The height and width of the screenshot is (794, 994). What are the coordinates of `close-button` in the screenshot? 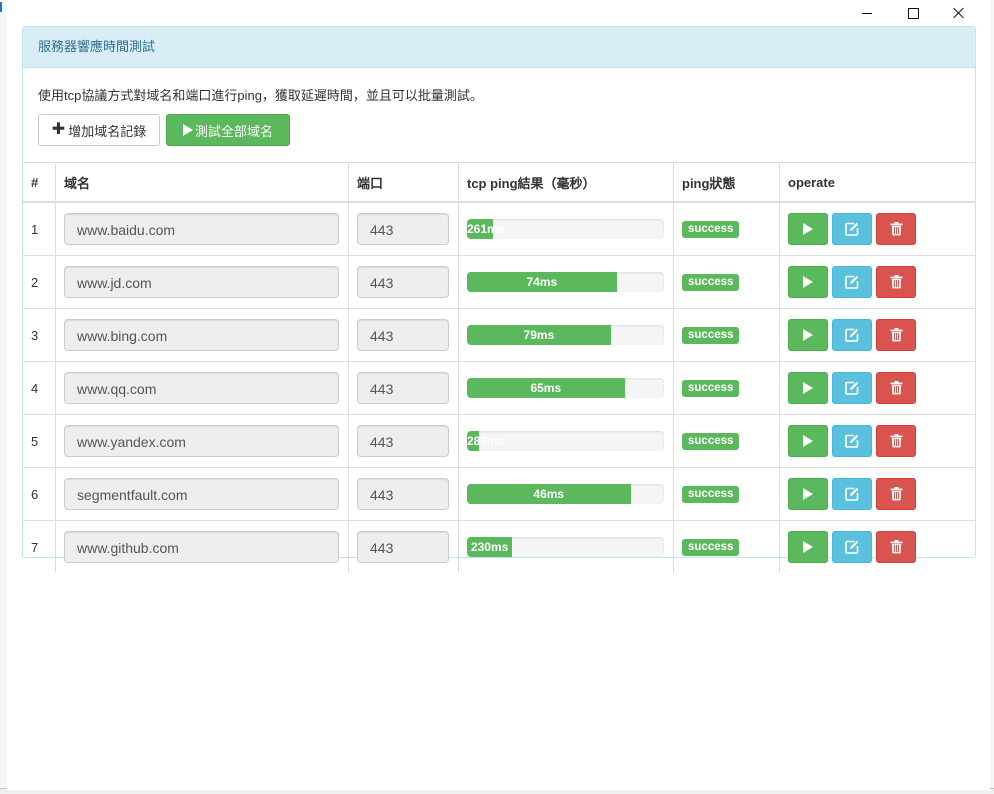 It's located at (959, 13).